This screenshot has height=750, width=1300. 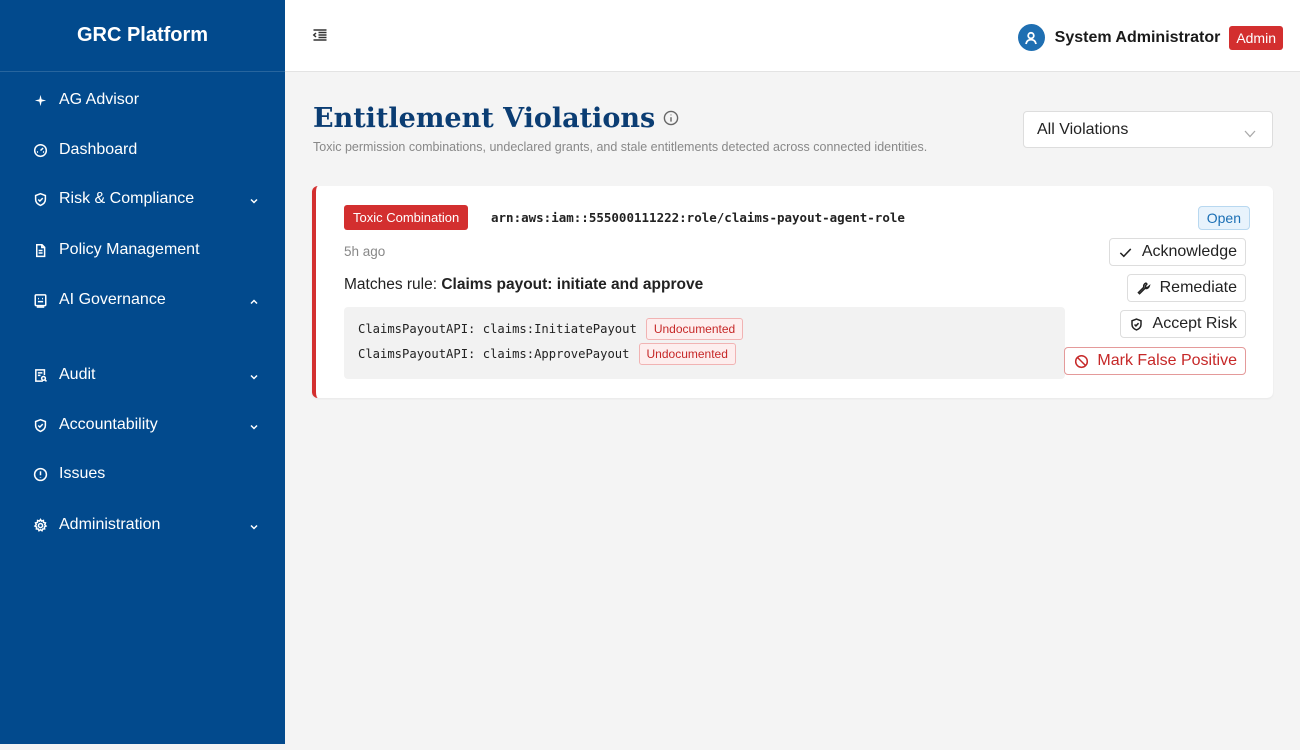 I want to click on ai-board-icon, so click(x=40, y=300).